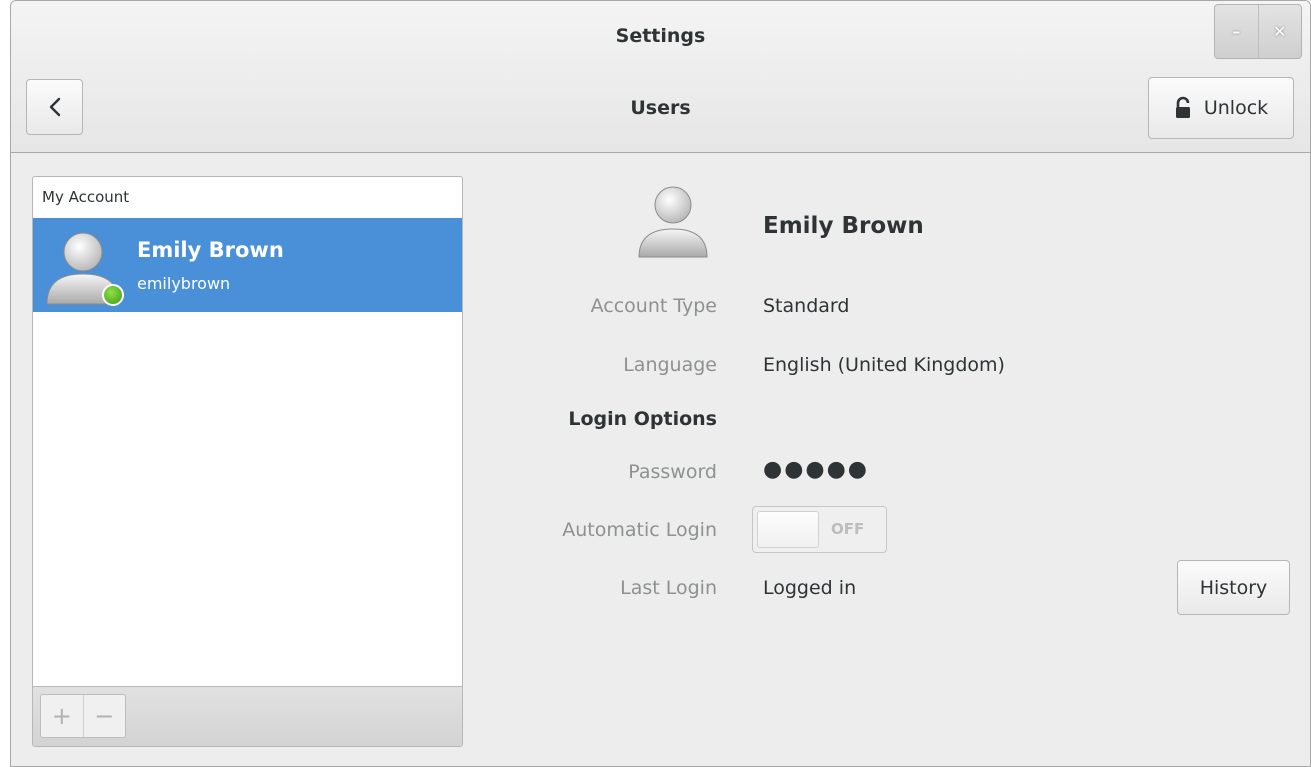  Describe the element at coordinates (1236, 108) in the screenshot. I see `unlock-label: Unlock` at that location.